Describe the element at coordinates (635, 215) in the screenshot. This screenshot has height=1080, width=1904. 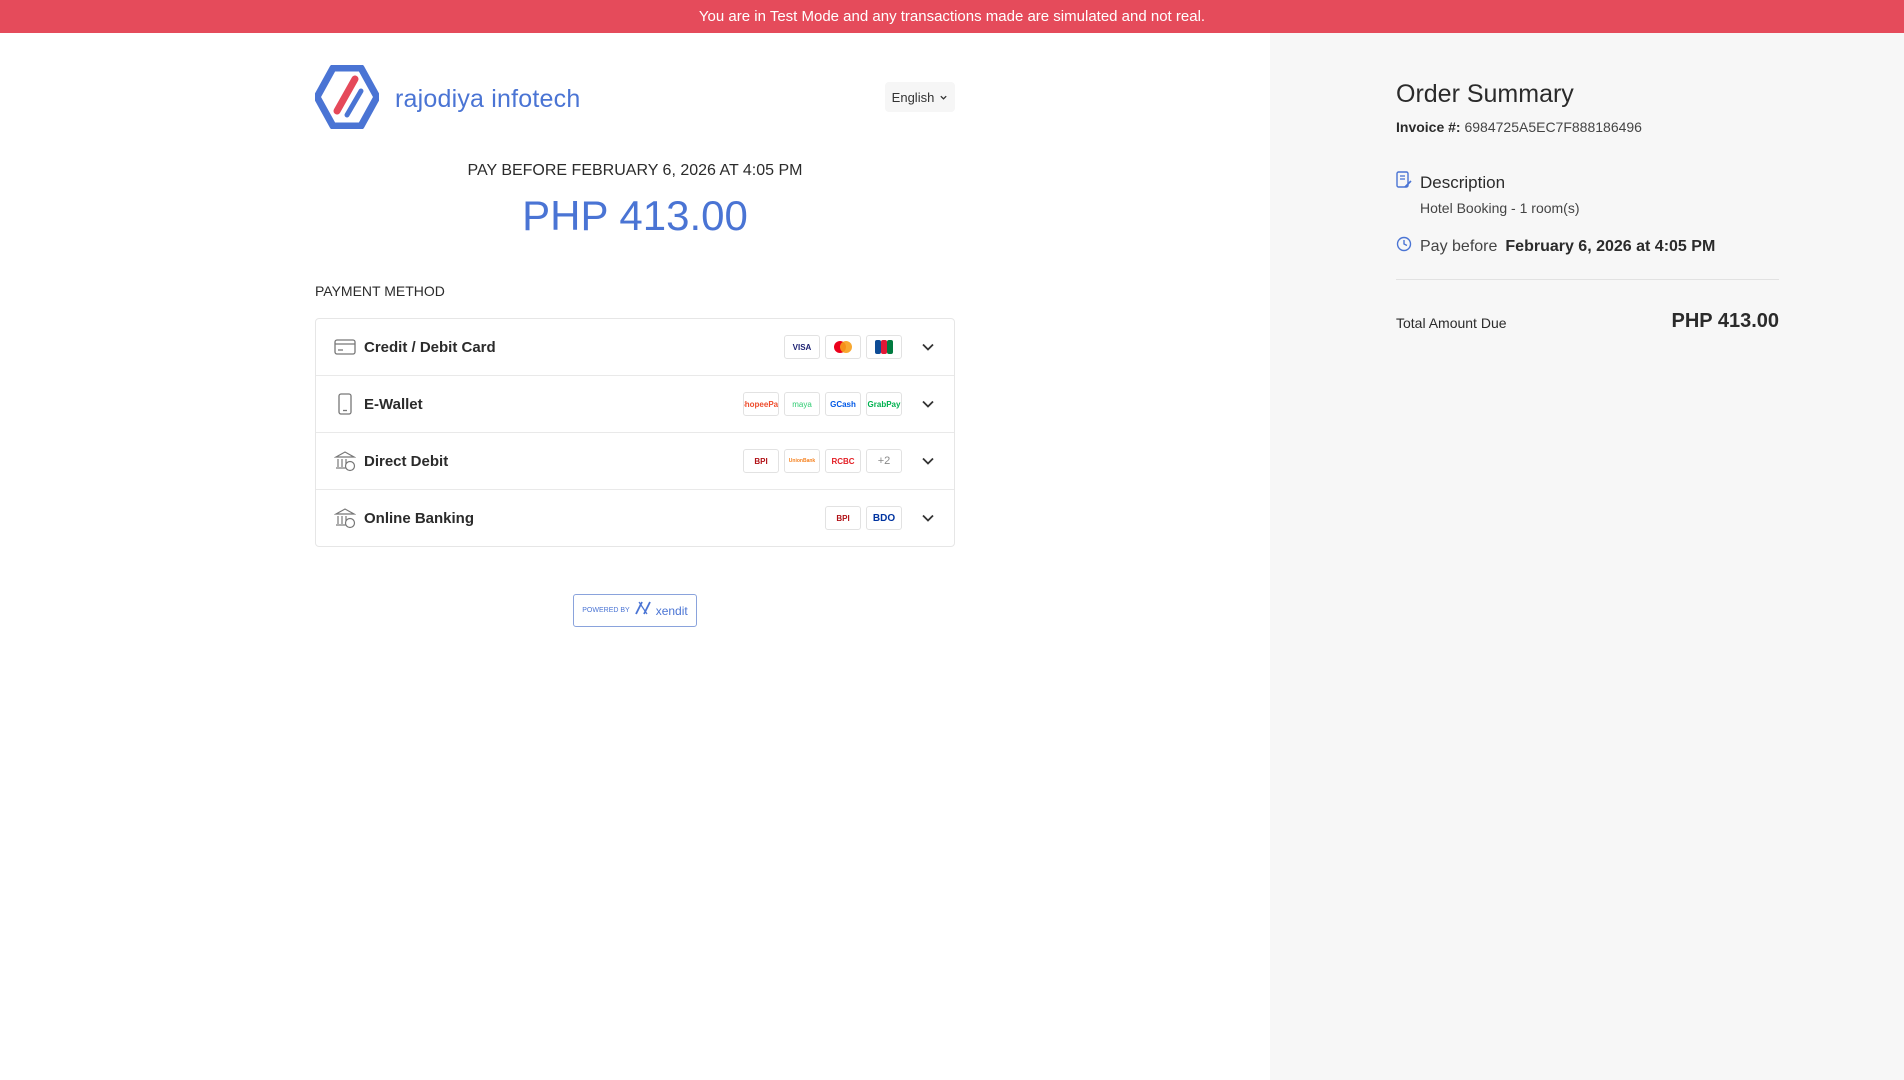
I see `payment-amount: PHP 413.00` at that location.